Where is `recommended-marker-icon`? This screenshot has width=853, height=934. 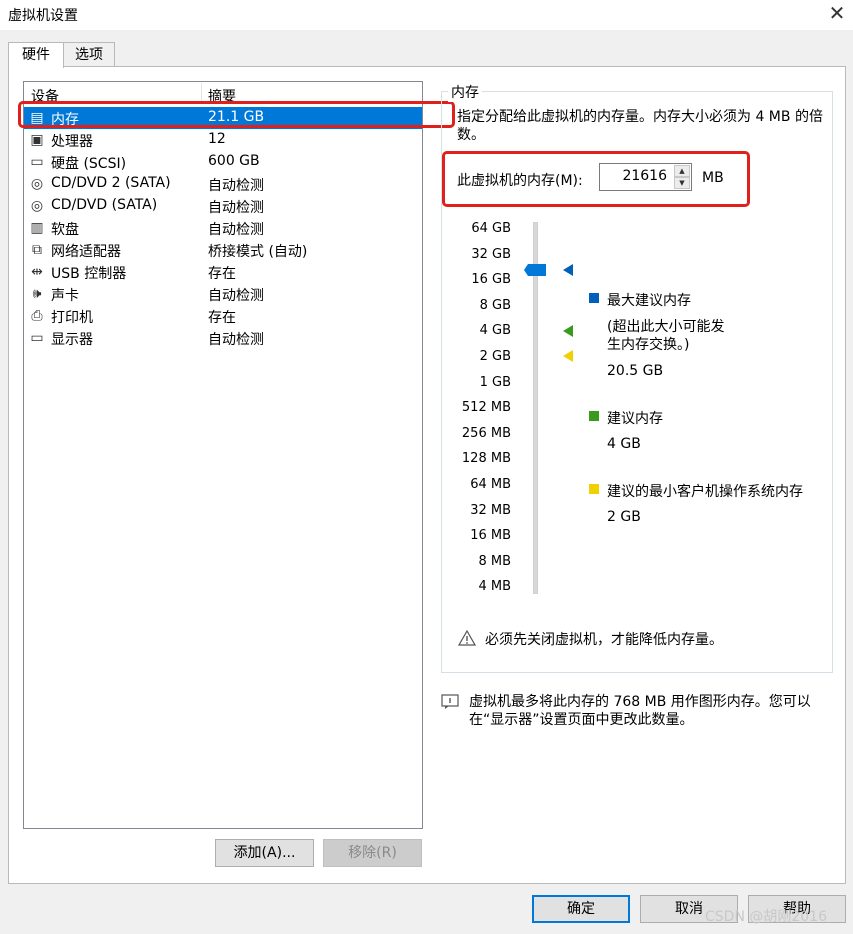
recommended-marker-icon is located at coordinates (568, 331).